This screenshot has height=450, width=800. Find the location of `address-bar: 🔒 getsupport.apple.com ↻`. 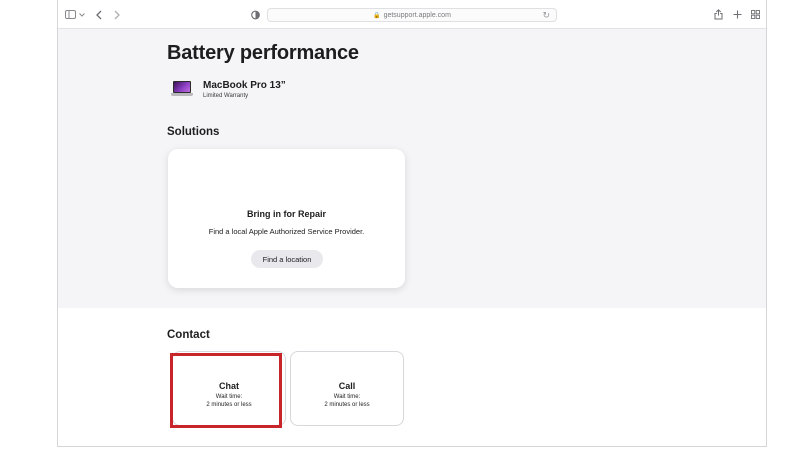

address-bar: 🔒 getsupport.apple.com ↻ is located at coordinates (412, 15).